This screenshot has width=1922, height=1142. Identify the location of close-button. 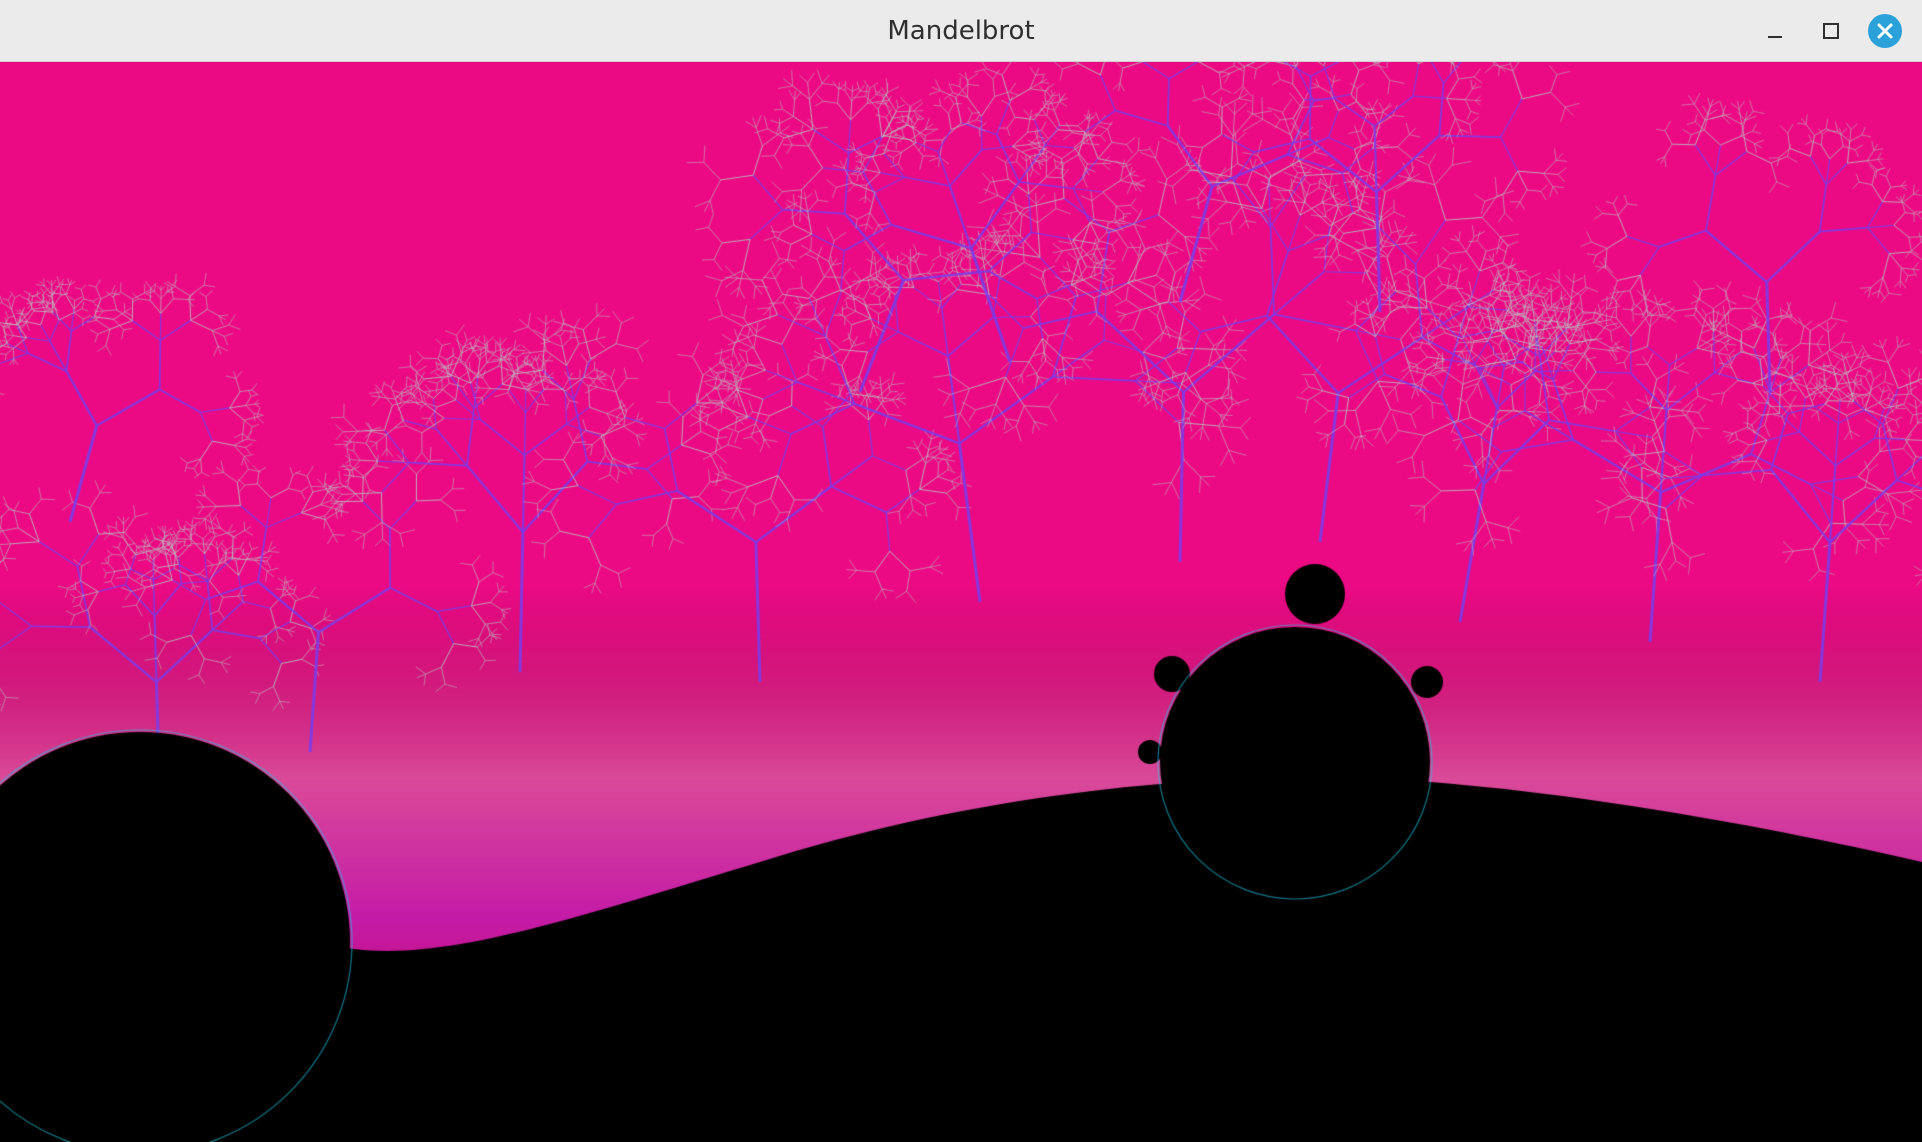
(1885, 31).